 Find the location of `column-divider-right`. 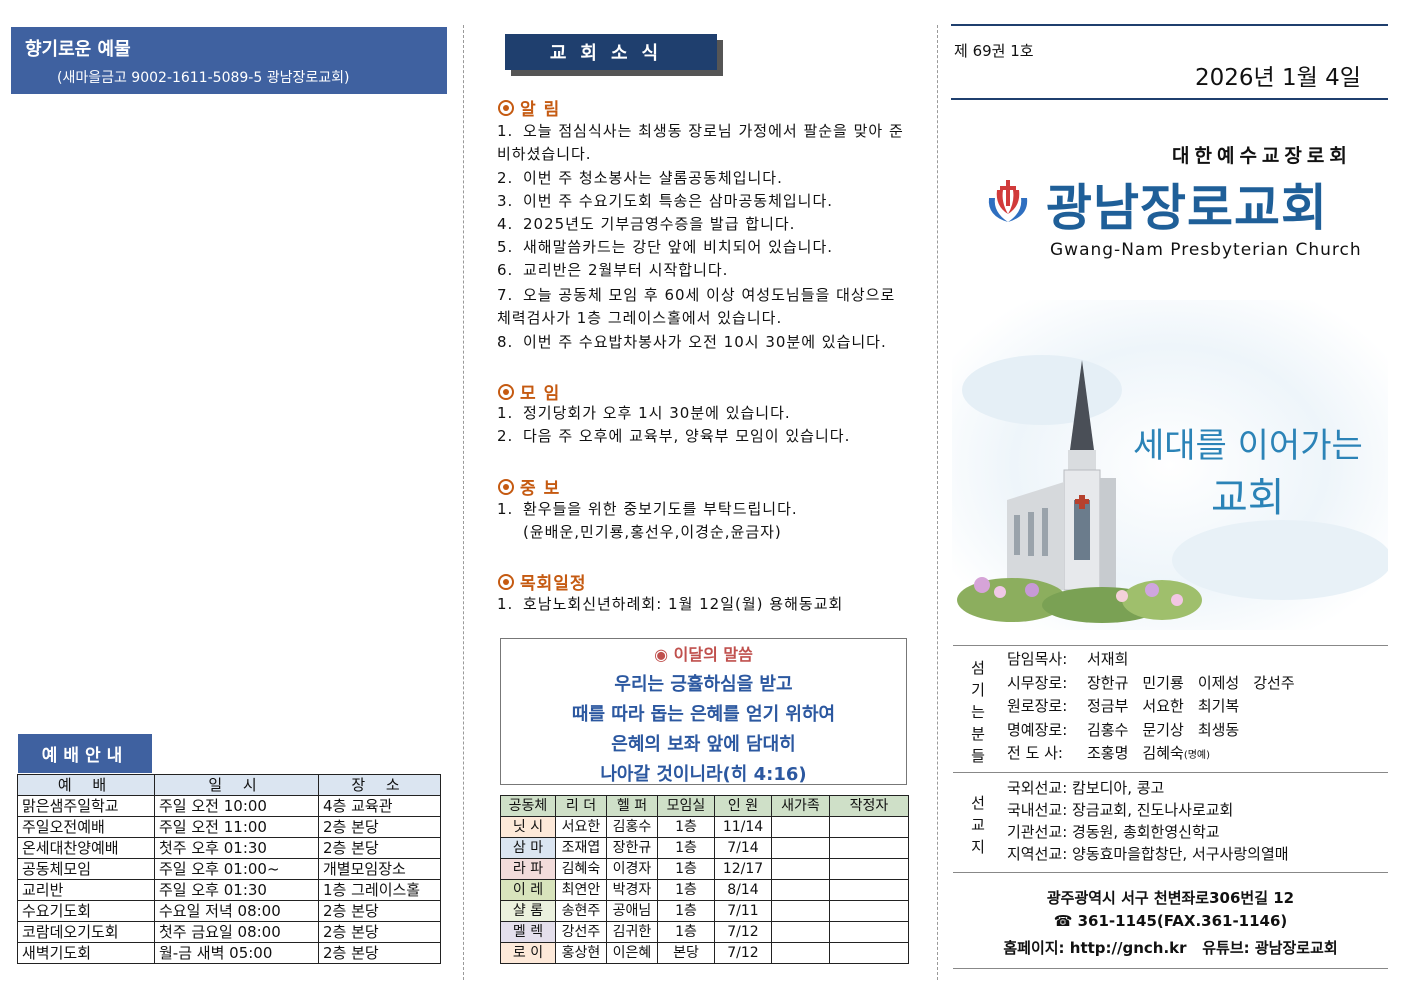

column-divider-right is located at coordinates (937, 502).